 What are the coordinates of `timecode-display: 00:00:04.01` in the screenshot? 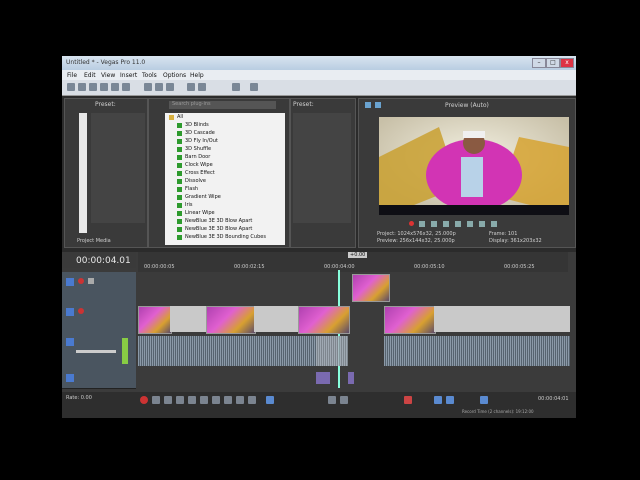 It's located at (103, 261).